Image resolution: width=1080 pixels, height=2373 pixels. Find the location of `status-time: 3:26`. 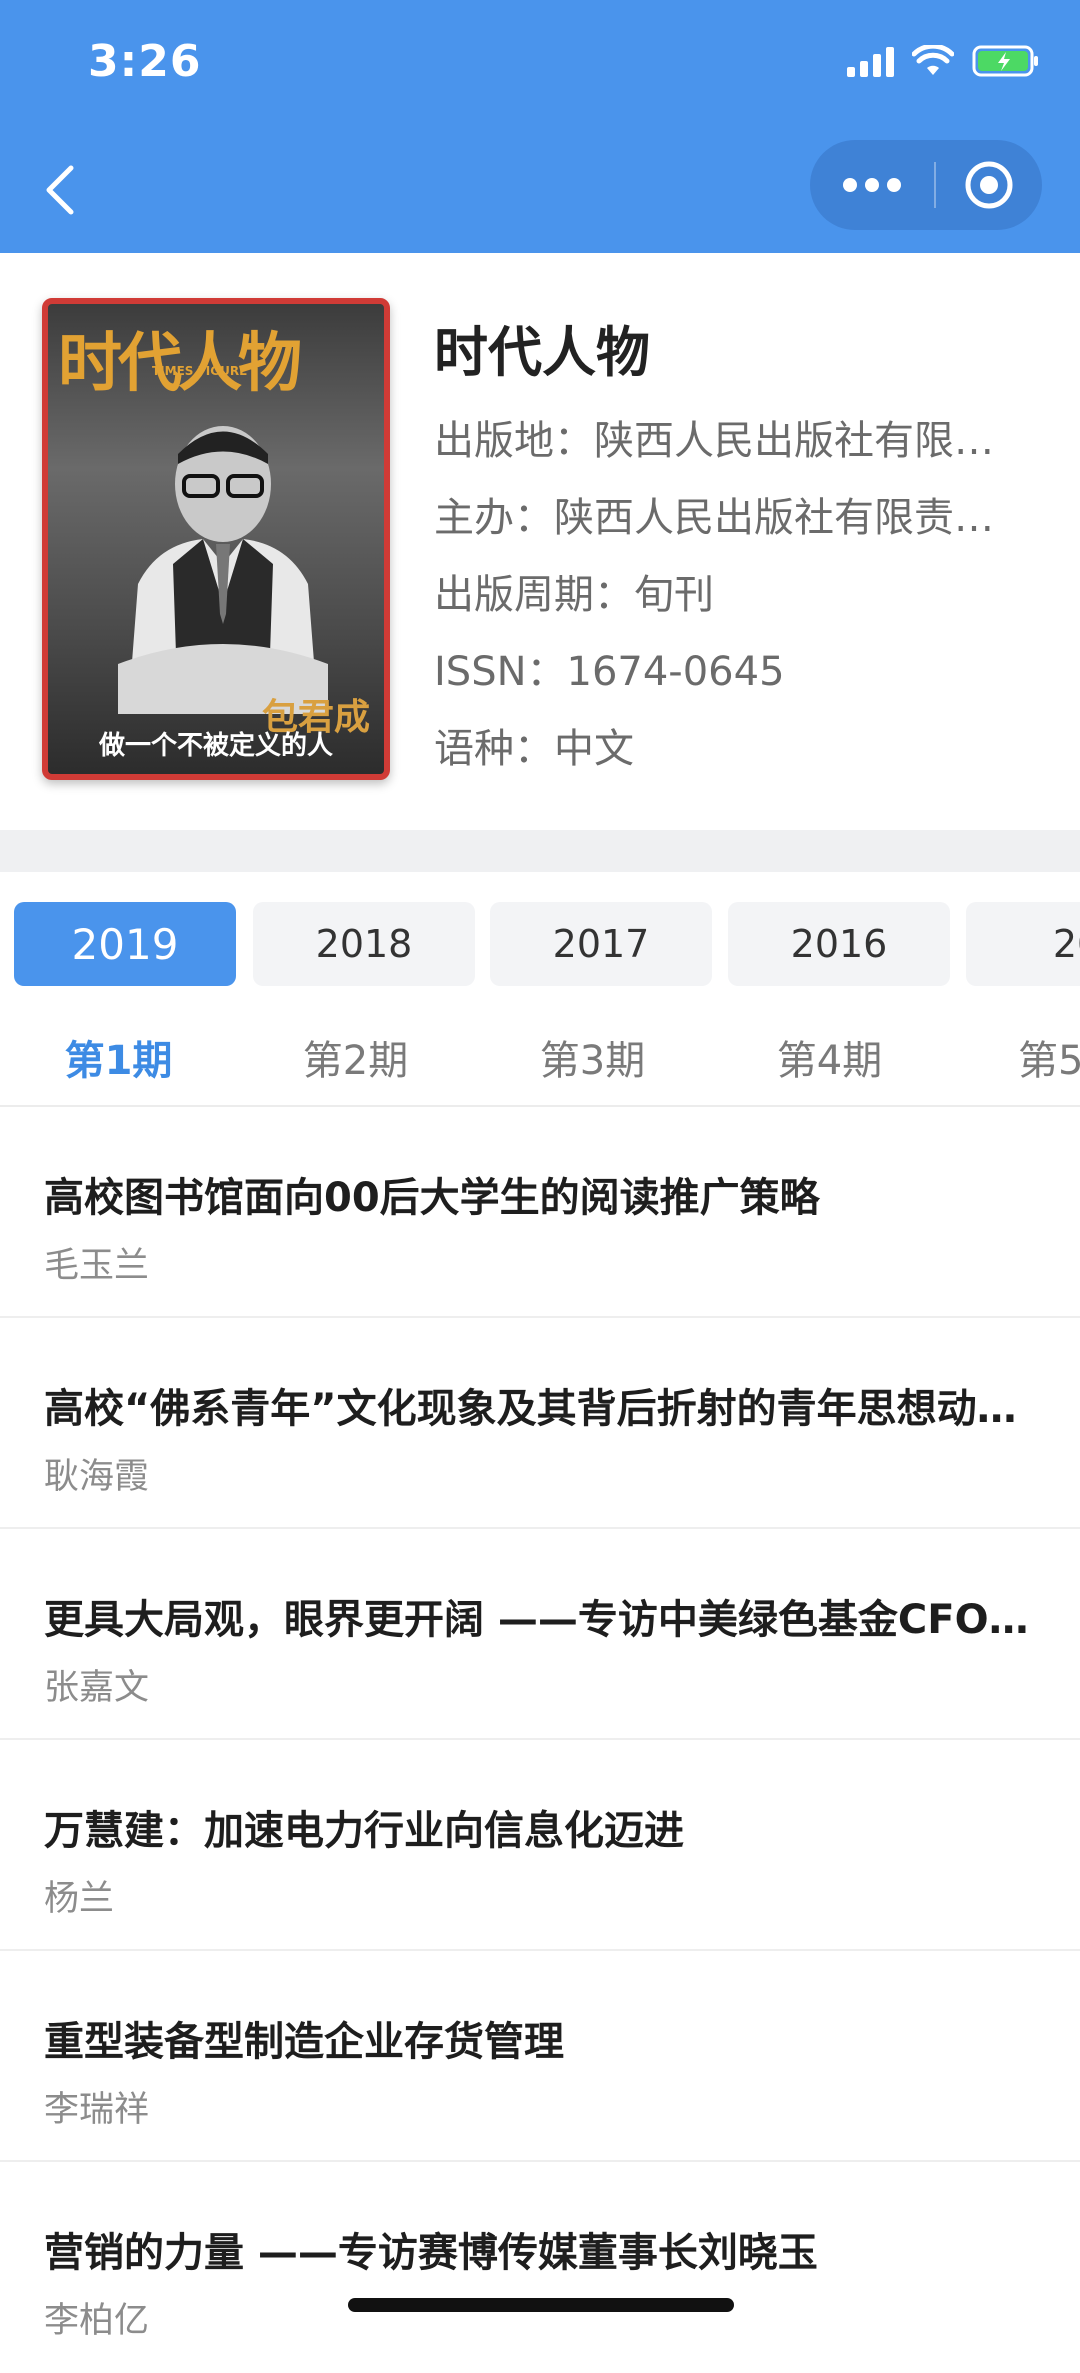

status-time: 3:26 is located at coordinates (145, 61).